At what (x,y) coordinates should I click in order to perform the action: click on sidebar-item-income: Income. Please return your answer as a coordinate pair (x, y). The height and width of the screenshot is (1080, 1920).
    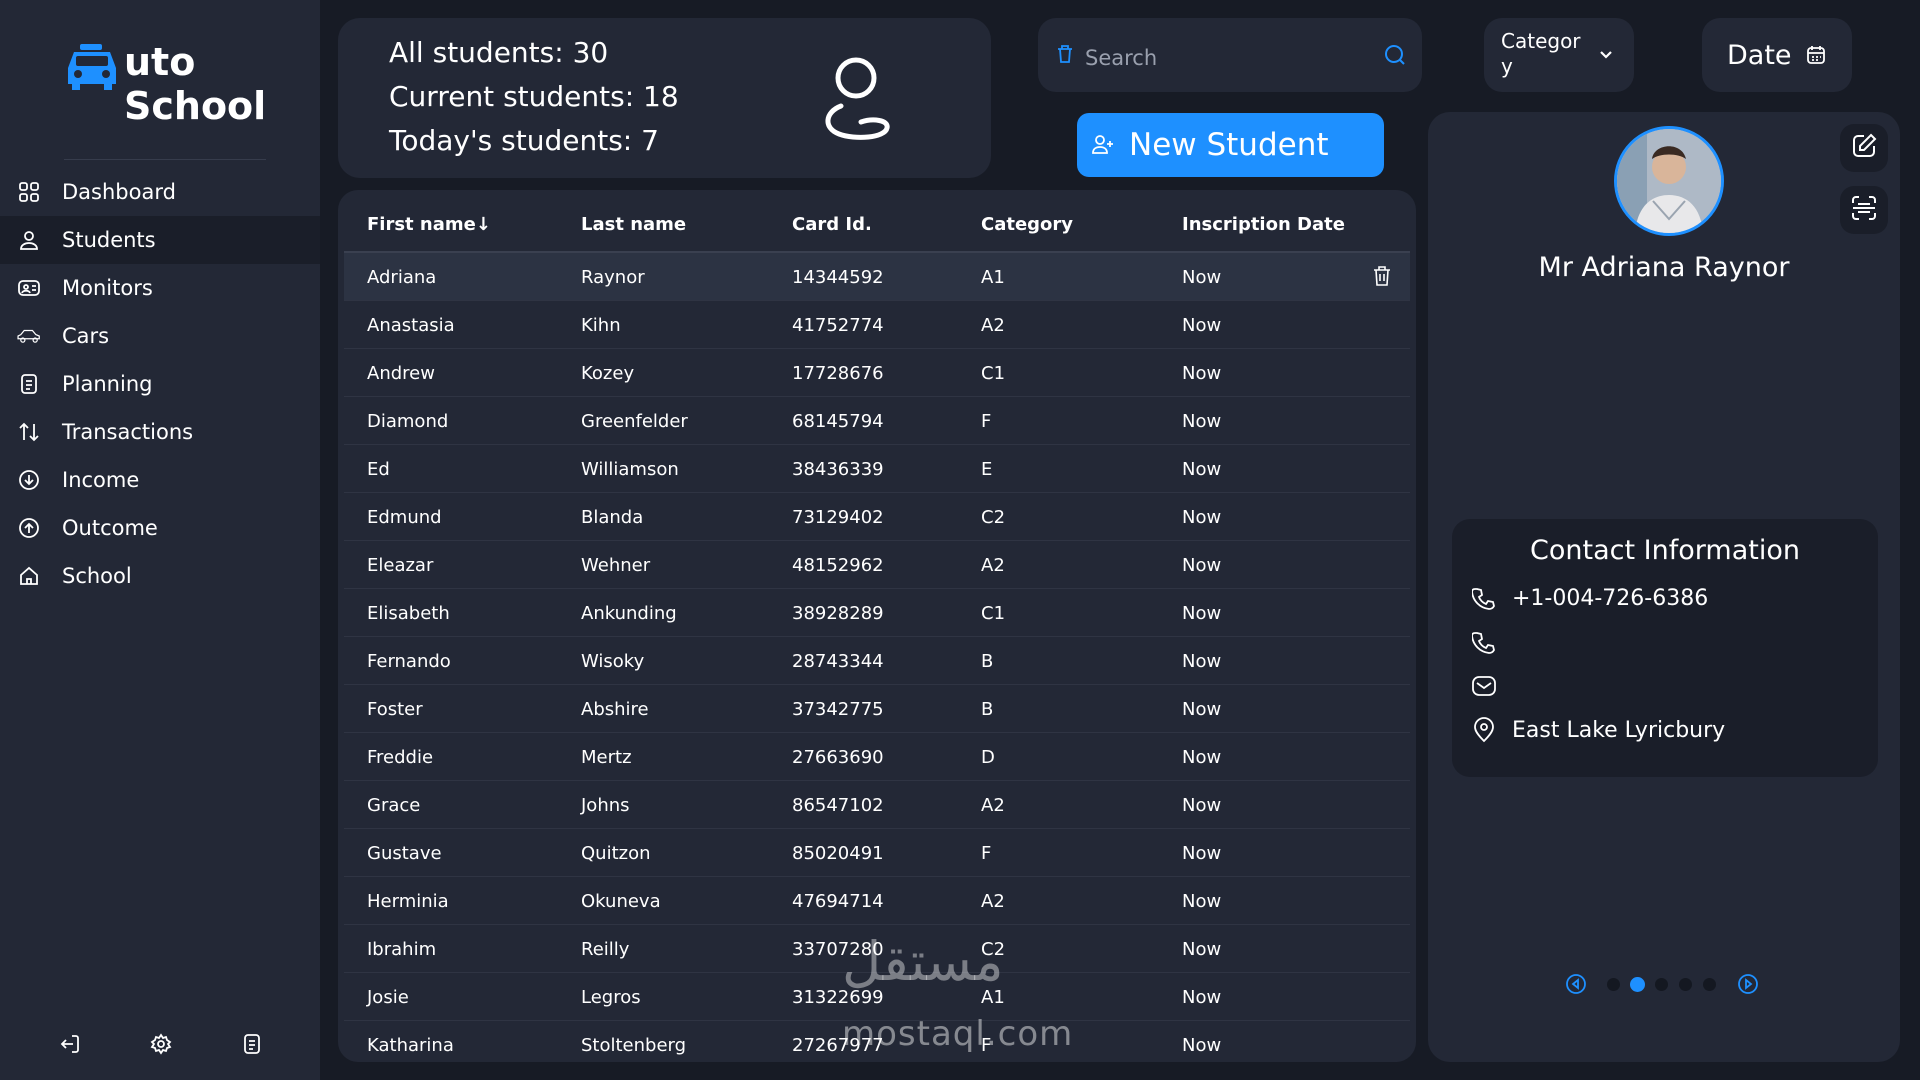
    Looking at the image, I should click on (160, 480).